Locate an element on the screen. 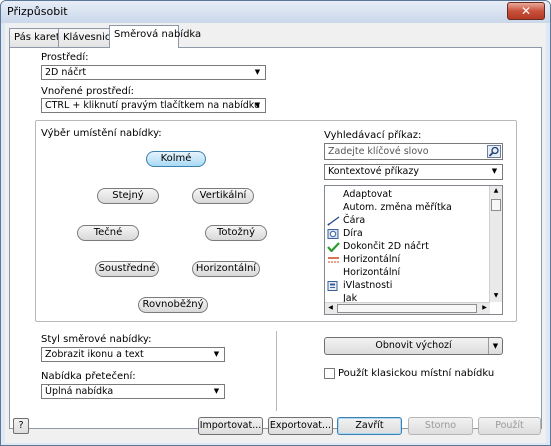 The height and width of the screenshot is (446, 551). help-icon: ? is located at coordinates (21, 426).